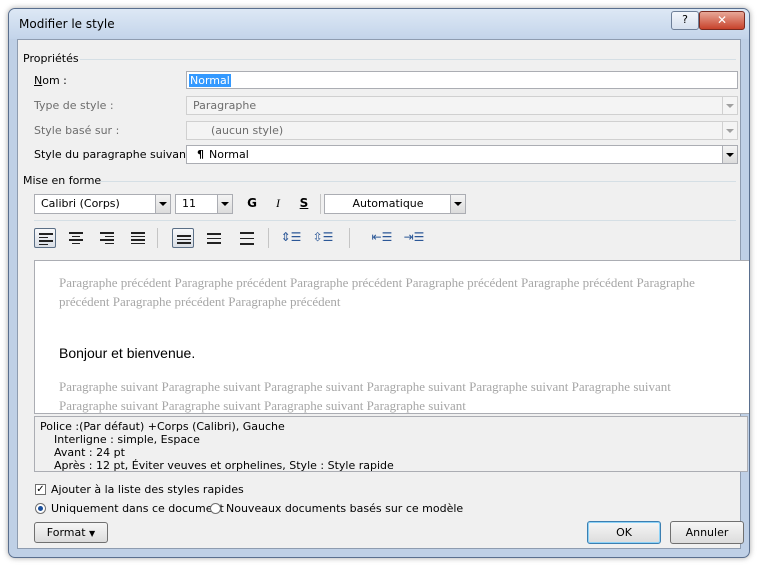  Describe the element at coordinates (408, 59) in the screenshot. I see `properties-divider` at that location.